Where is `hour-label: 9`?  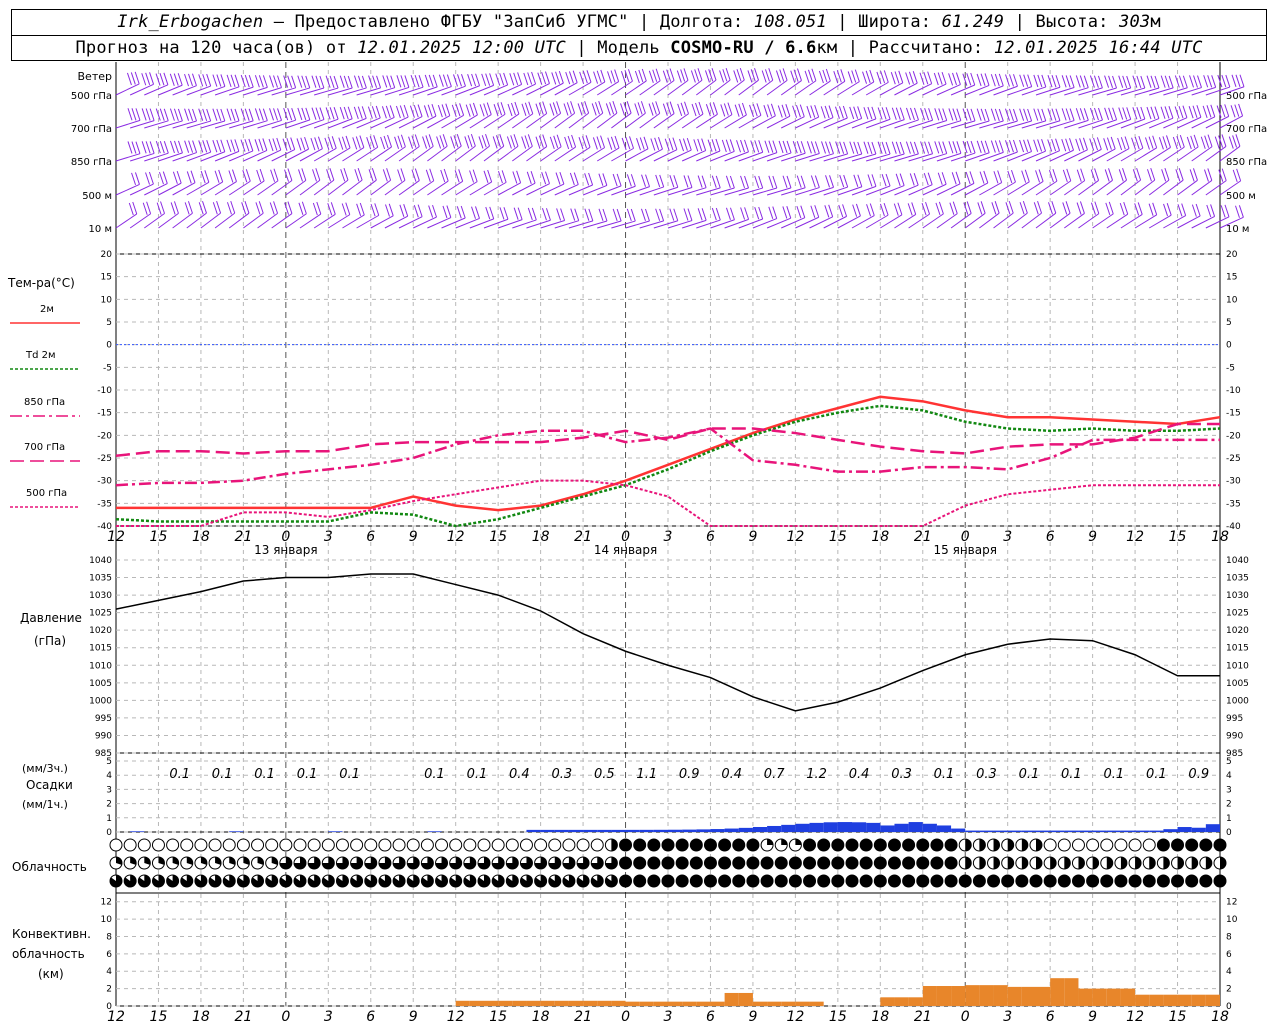
hour-label: 9 is located at coordinates (752, 537).